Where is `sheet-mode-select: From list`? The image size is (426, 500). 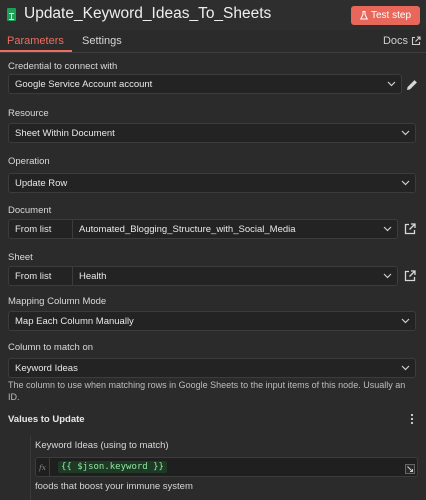 sheet-mode-select: From list is located at coordinates (41, 276).